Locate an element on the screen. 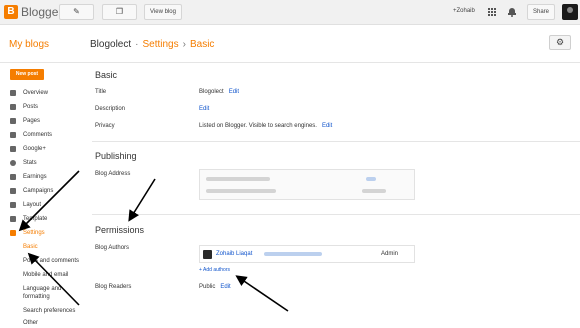 This screenshot has width=580, height=328. posts-icon is located at coordinates (13, 107).